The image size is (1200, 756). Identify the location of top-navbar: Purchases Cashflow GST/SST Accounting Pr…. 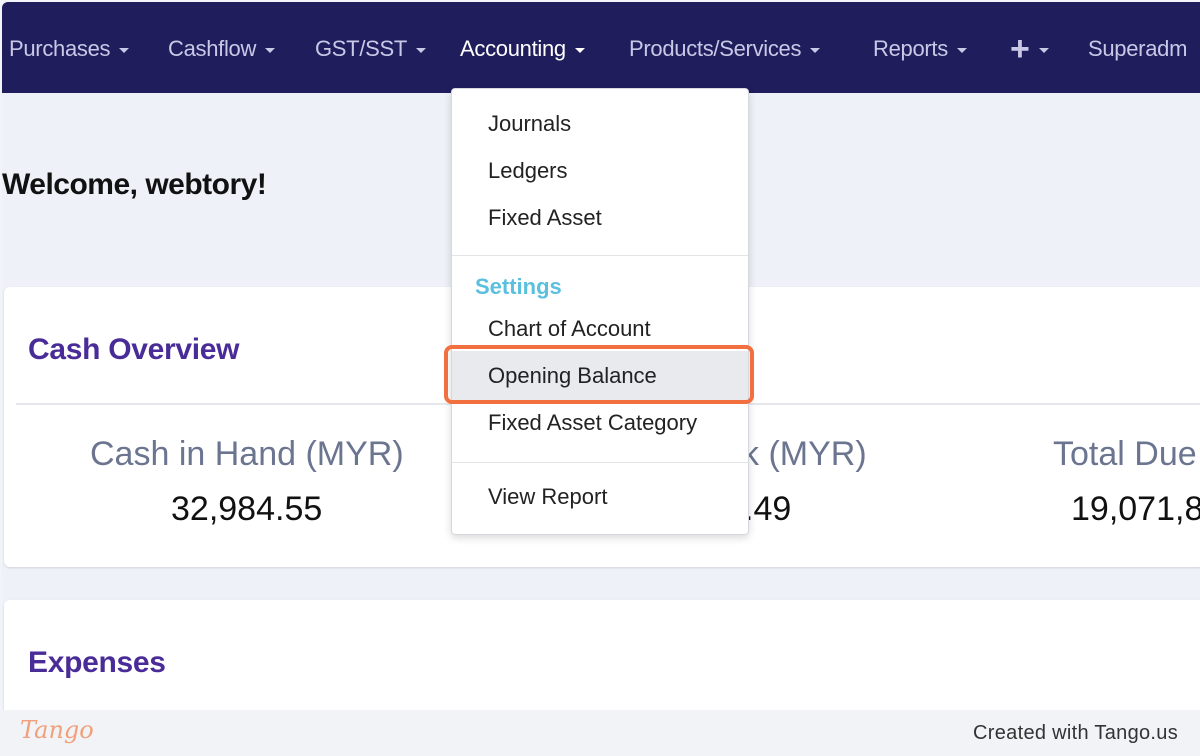
(601, 47).